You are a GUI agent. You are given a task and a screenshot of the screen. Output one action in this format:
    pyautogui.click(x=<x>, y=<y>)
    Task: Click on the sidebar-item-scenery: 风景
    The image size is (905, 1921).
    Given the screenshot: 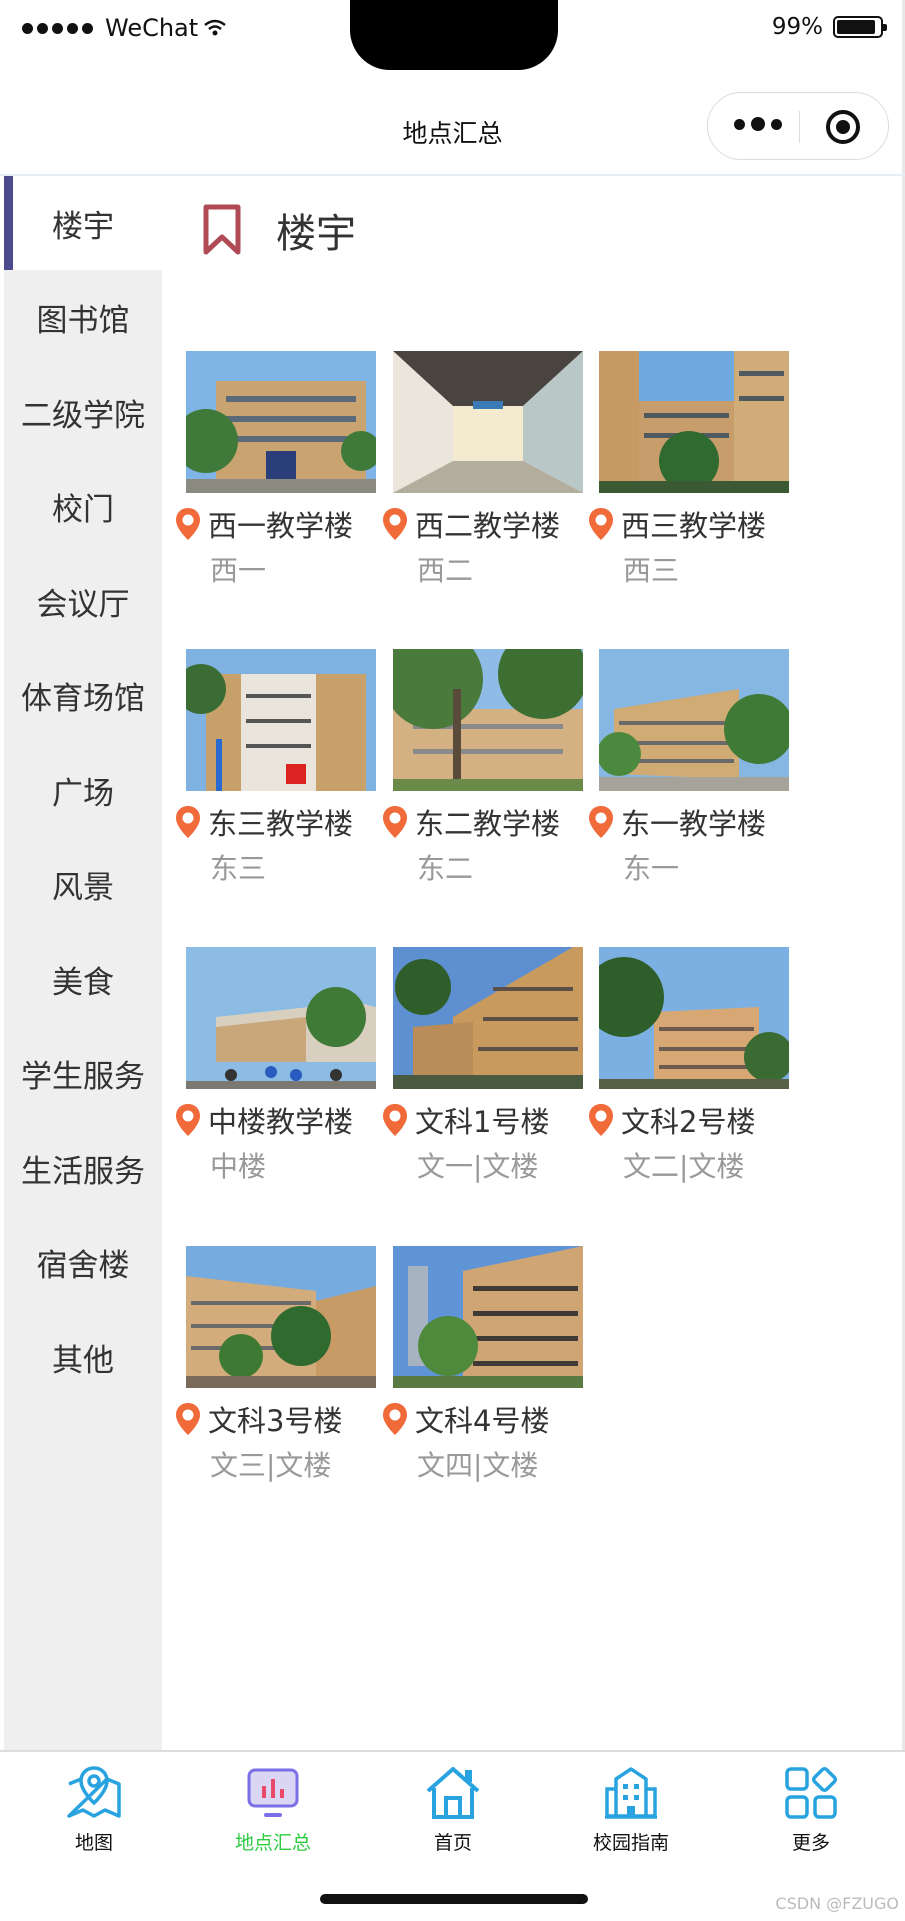 What is the action you would take?
    pyautogui.click(x=83, y=884)
    